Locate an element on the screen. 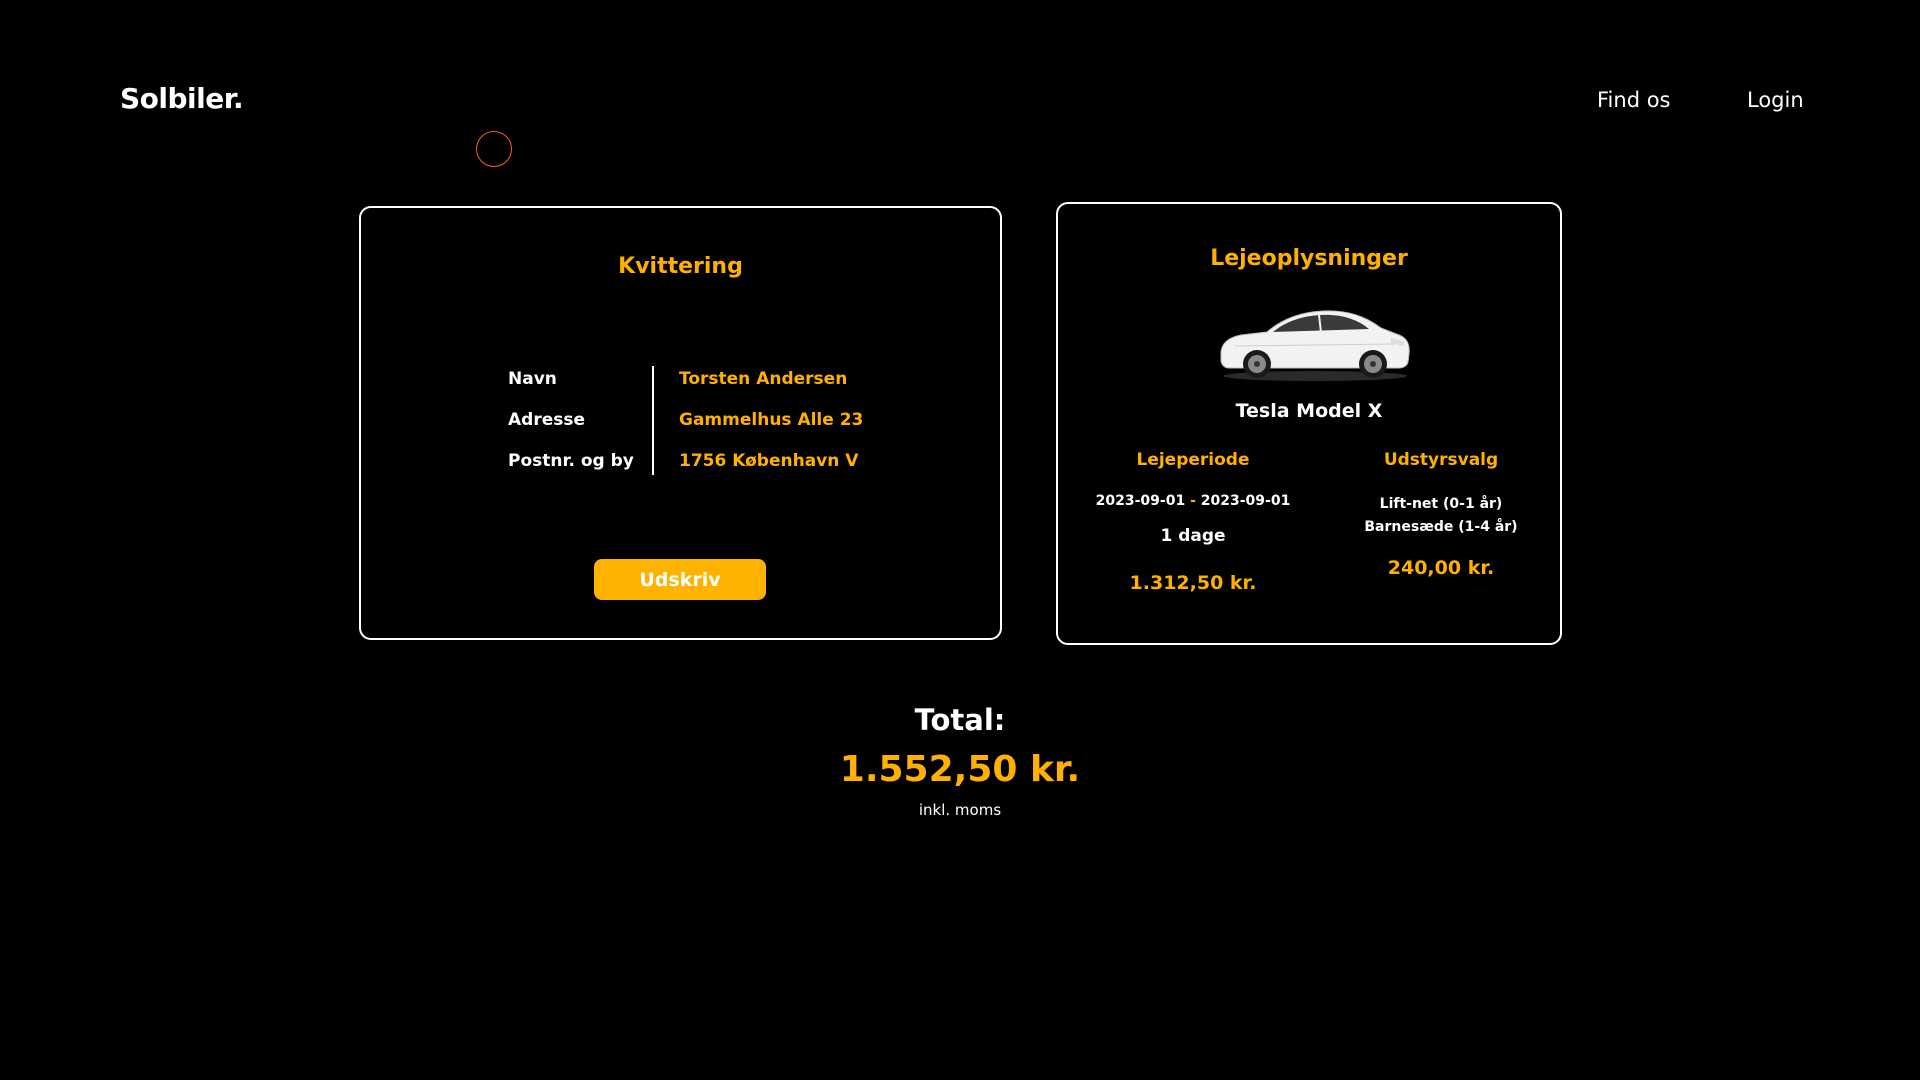 Image resolution: width=1920 pixels, height=1080 pixels. name-value: Torsten Andersen is located at coordinates (763, 379).